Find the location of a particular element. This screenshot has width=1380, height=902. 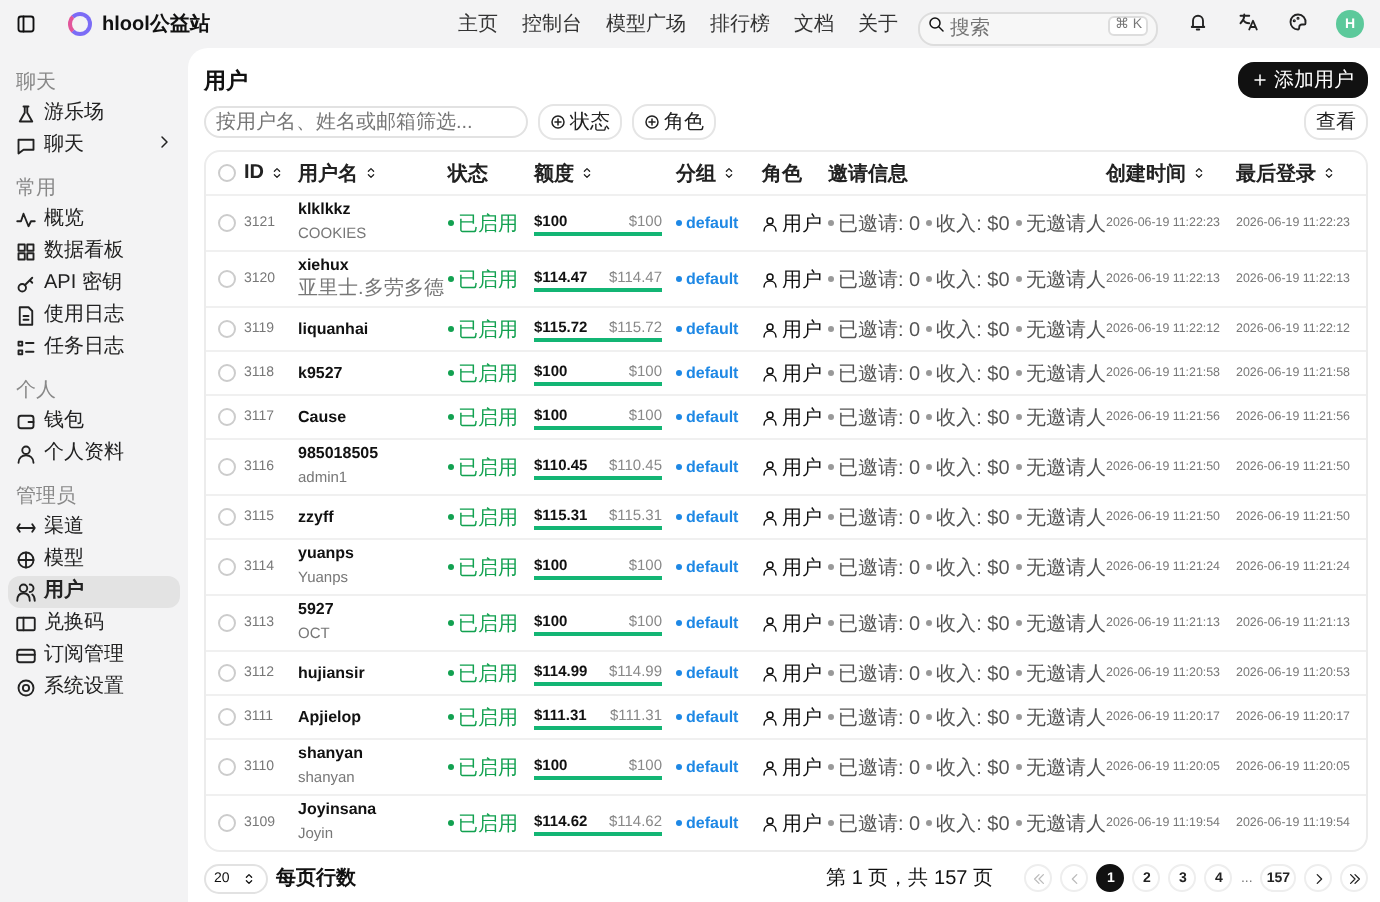

sidebar-item: 渠道 is located at coordinates (94, 528).